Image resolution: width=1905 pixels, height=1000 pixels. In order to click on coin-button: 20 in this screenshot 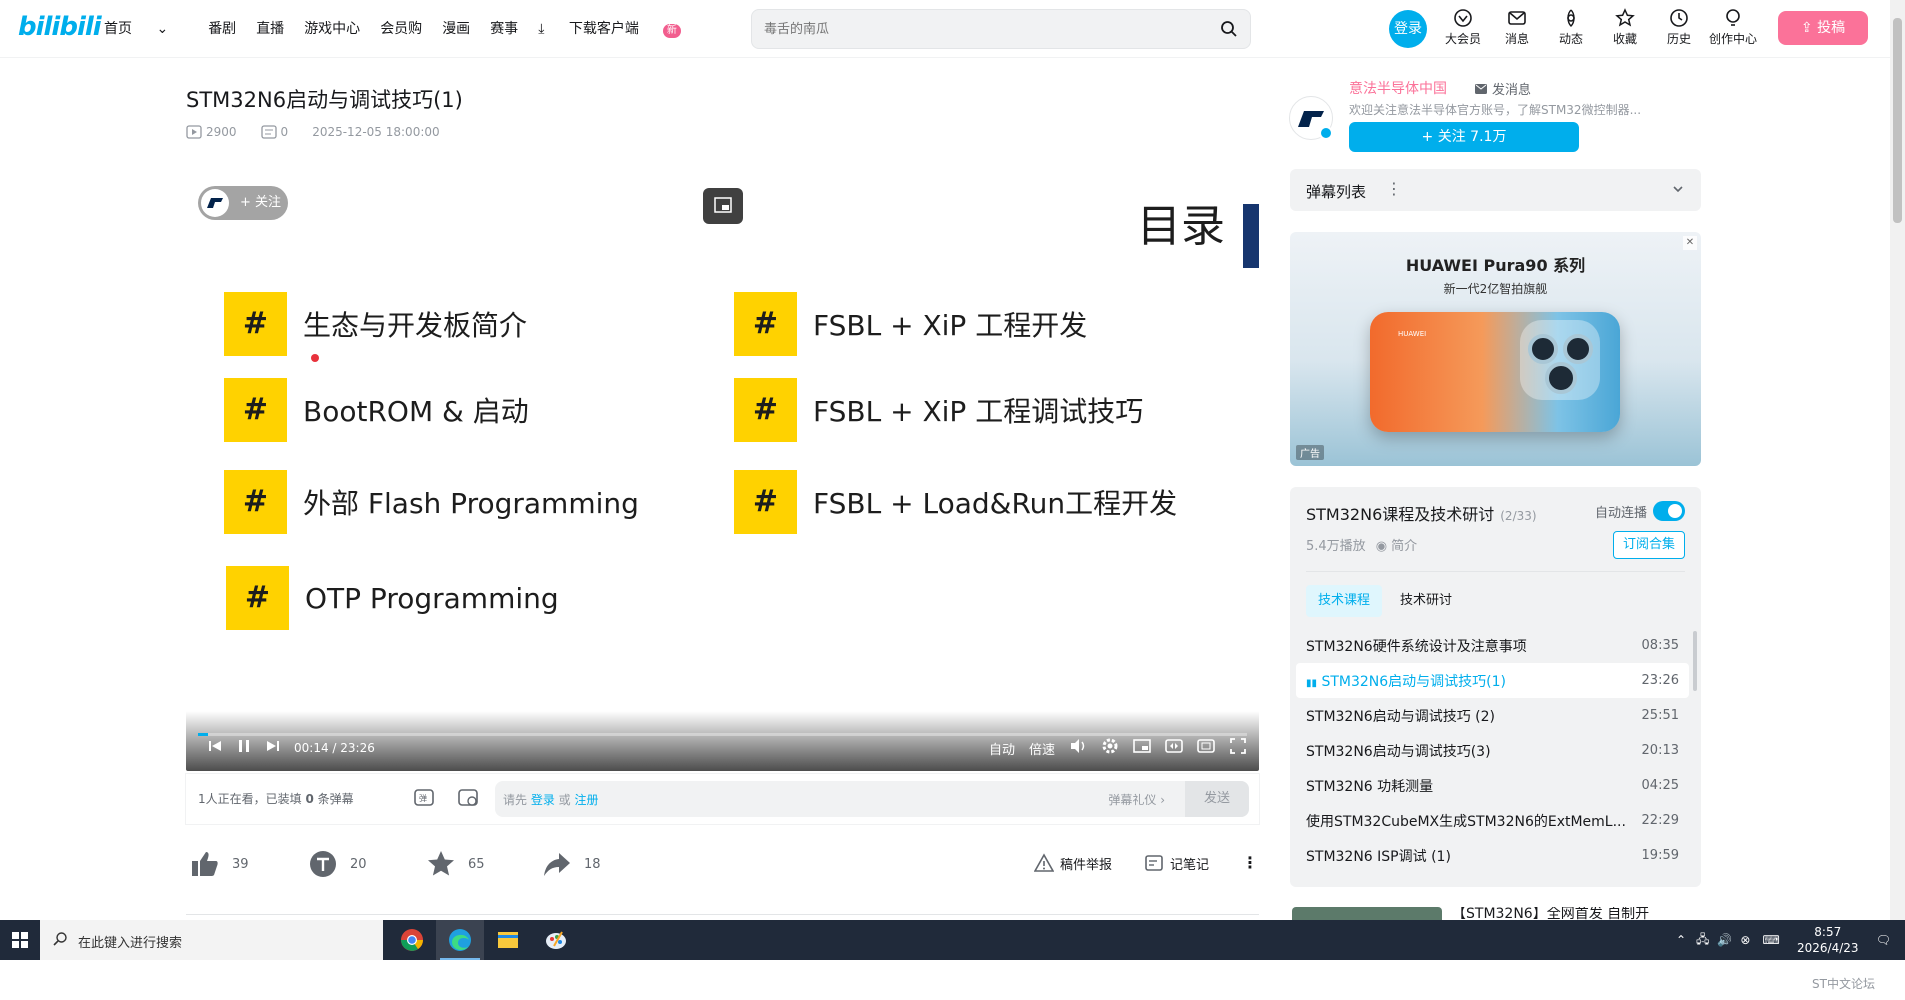, I will do `click(337, 864)`.